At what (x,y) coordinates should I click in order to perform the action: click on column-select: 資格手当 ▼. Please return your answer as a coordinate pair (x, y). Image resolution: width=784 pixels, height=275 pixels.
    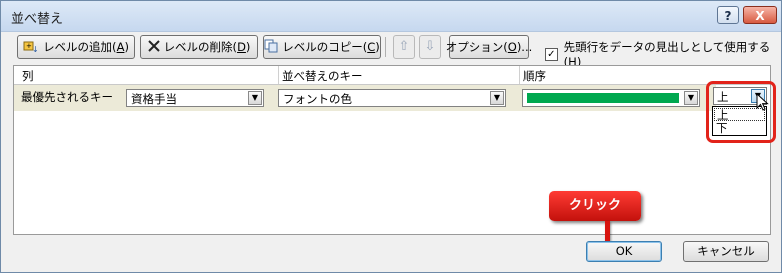
    Looking at the image, I should click on (195, 98).